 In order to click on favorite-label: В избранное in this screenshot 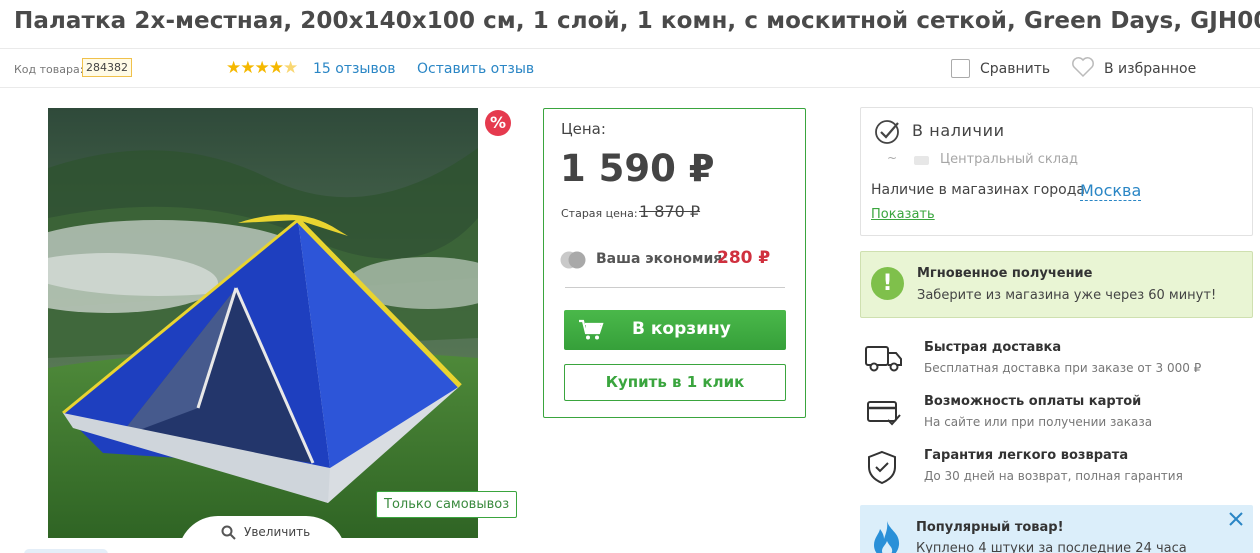, I will do `click(1150, 69)`.